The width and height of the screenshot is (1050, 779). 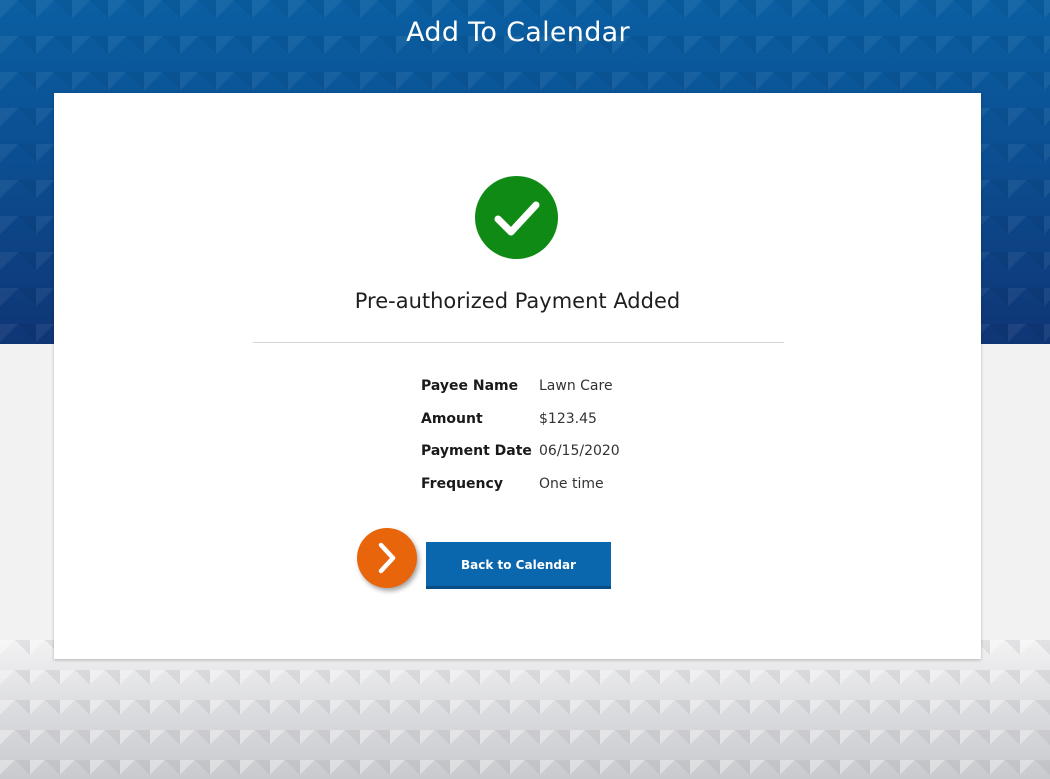 I want to click on page-title: Add To Calendar, so click(x=518, y=32).